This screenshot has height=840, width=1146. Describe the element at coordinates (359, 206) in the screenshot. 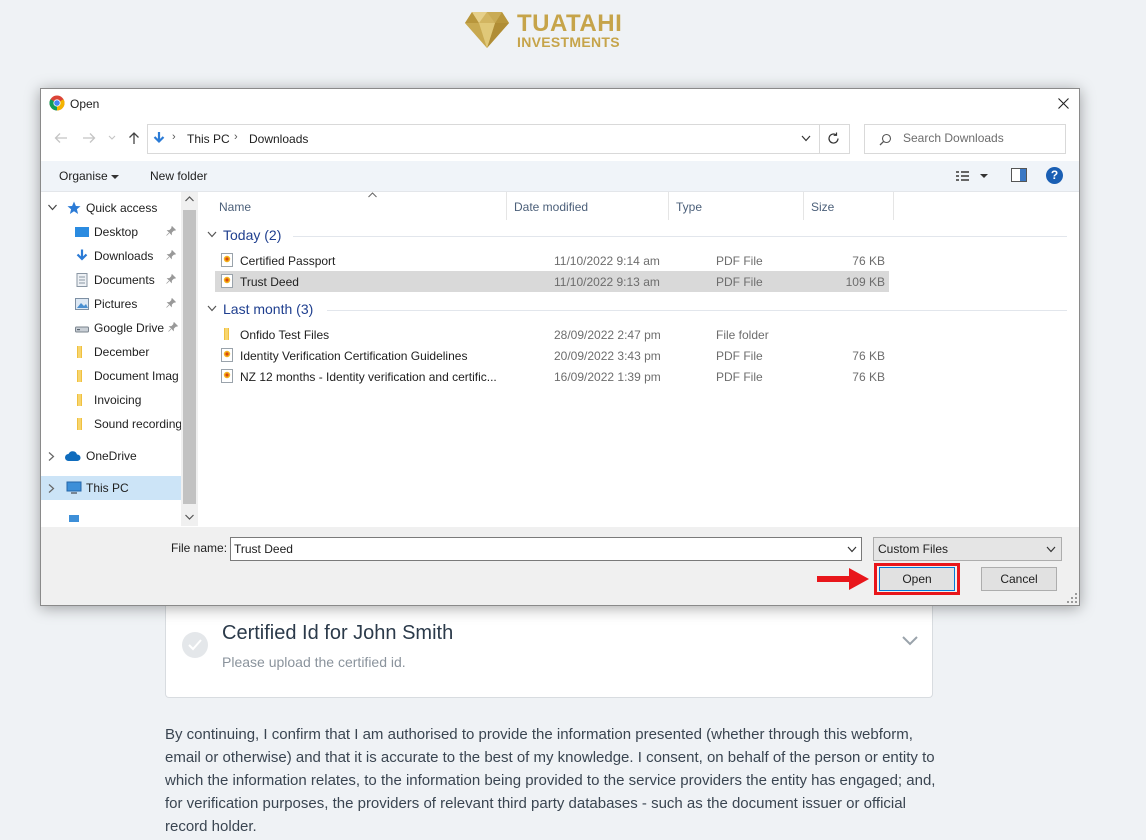

I see `column-header-name: Name` at that location.